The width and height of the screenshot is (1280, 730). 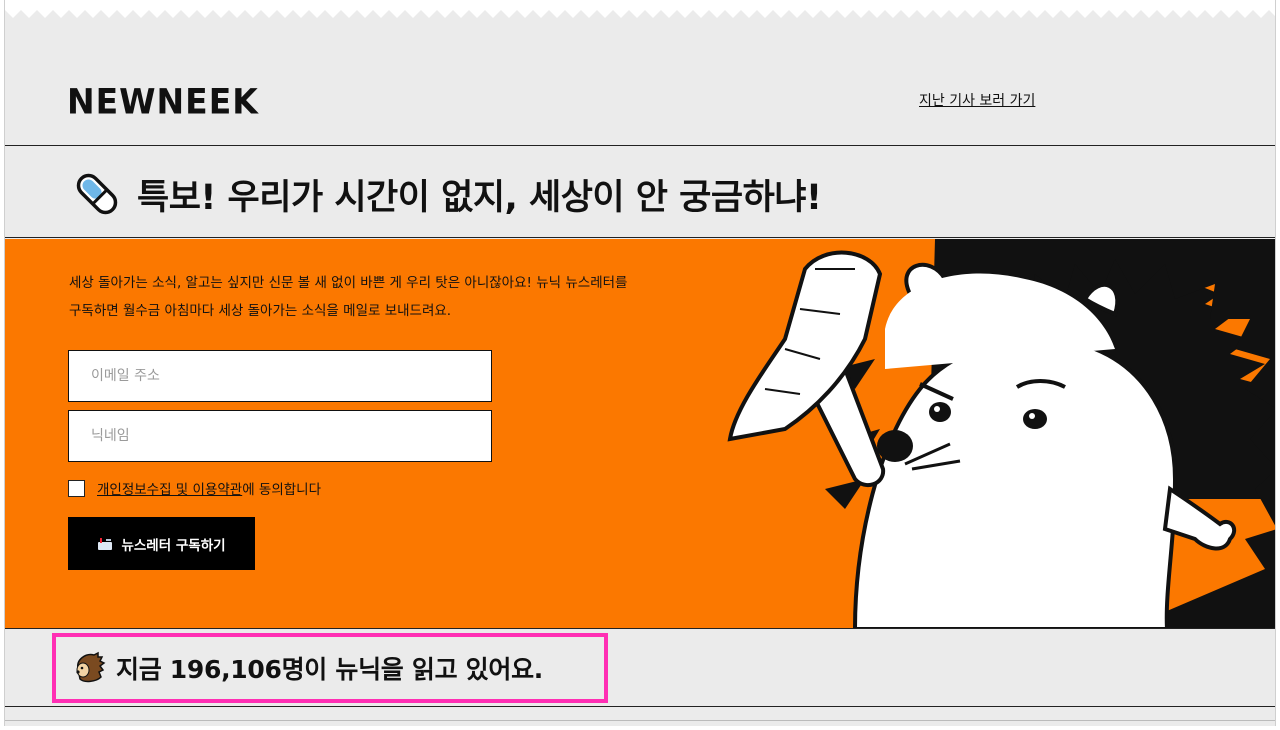 I want to click on newneek-logo: NEWNEEK, so click(x=163, y=101).